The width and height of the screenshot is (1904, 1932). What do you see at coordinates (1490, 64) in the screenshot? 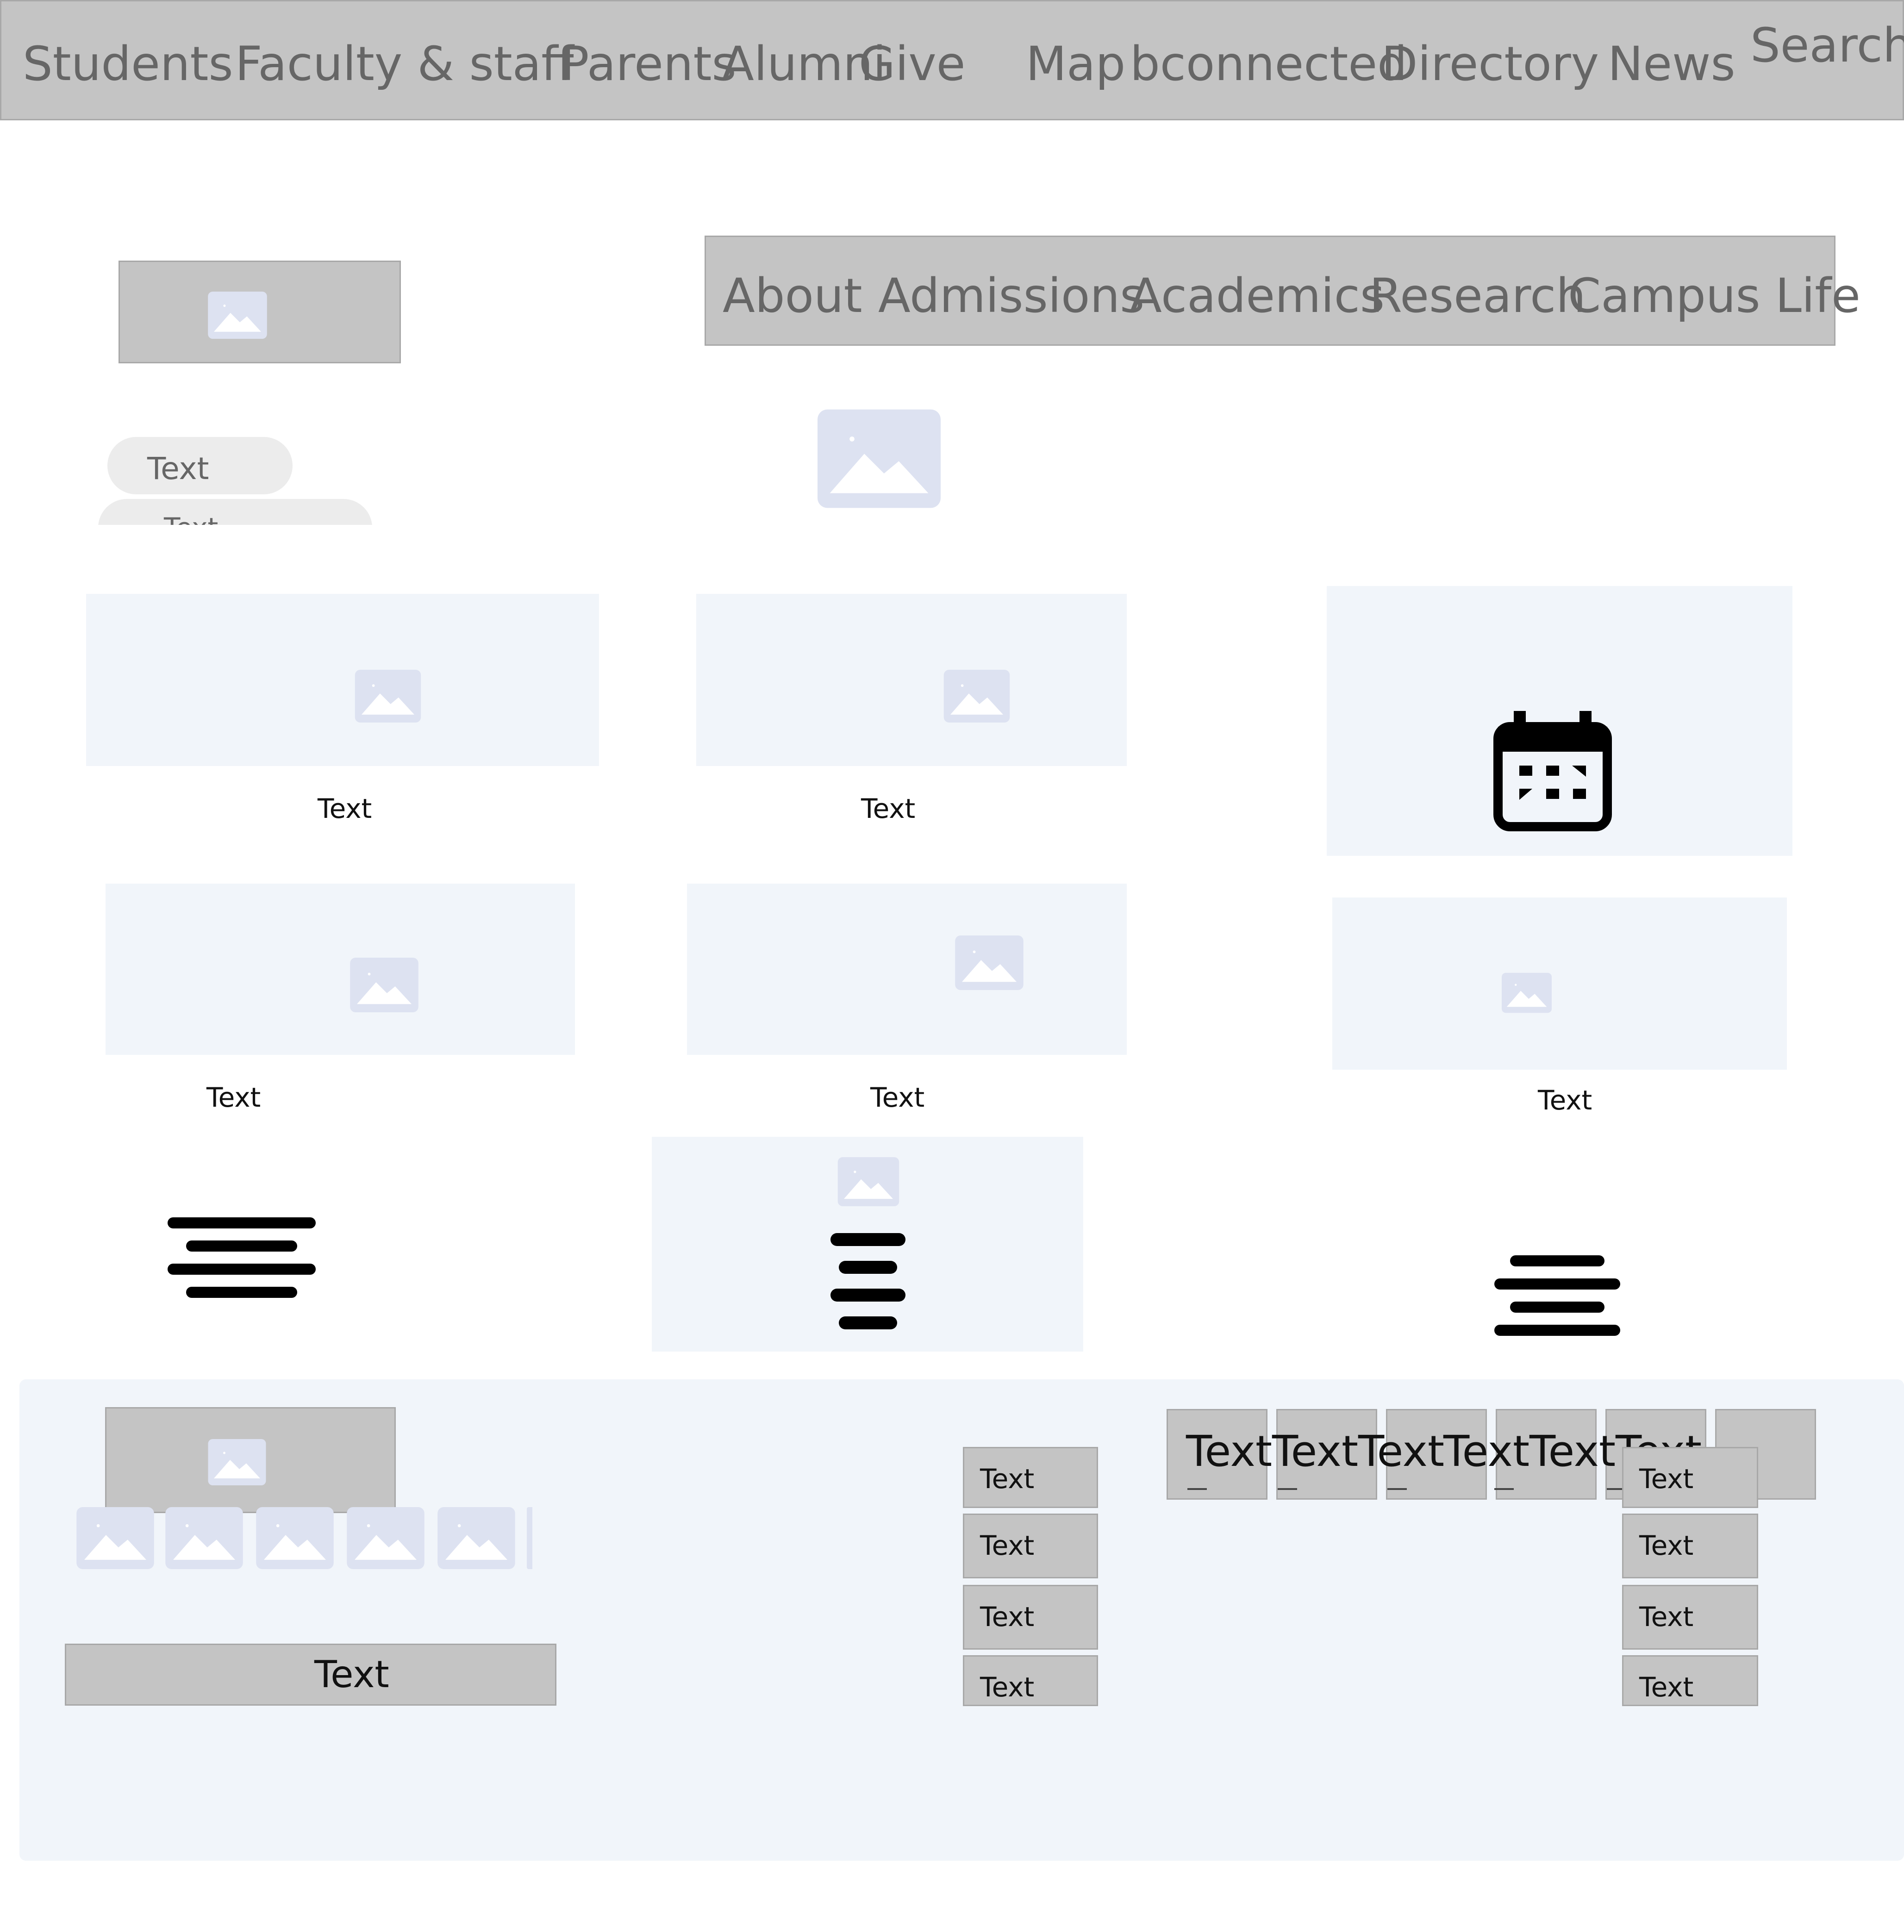
I see `top-link-directory: Directory` at bounding box center [1490, 64].